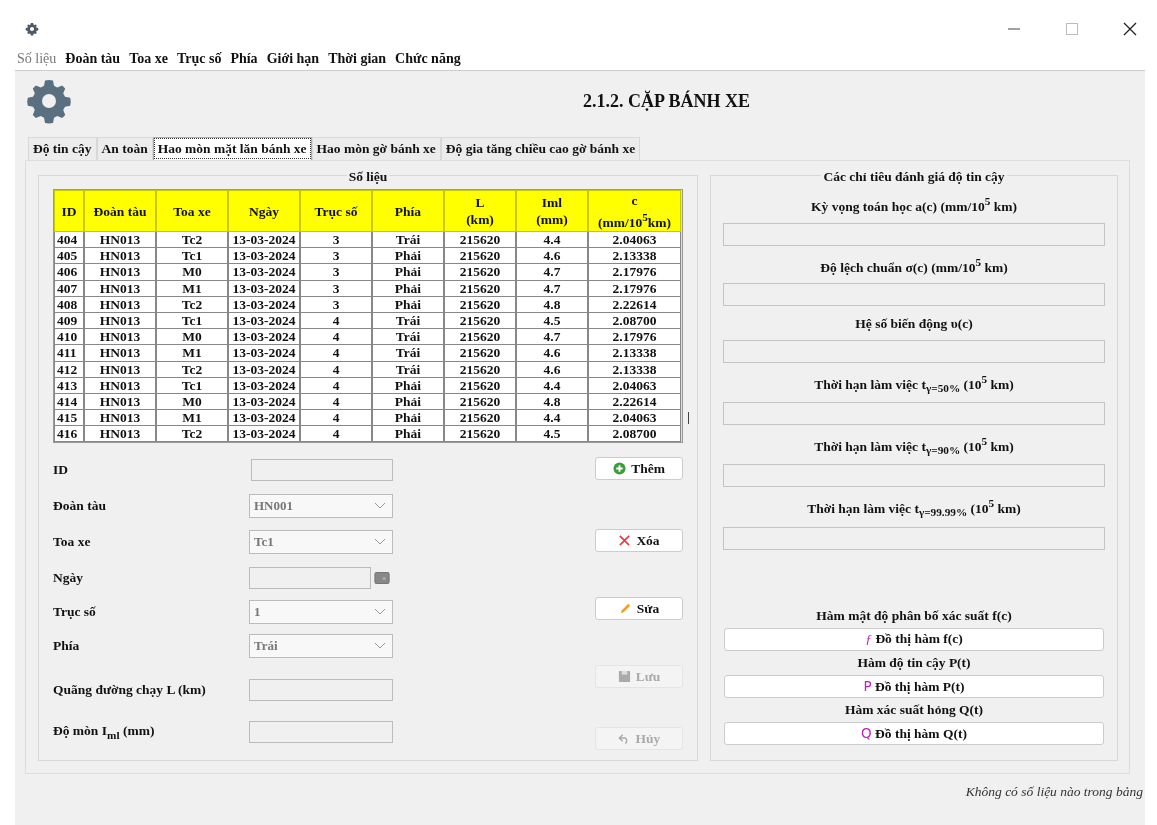 This screenshot has width=1157, height=825. Describe the element at coordinates (264, 211) in the screenshot. I see `column-header: Ngày` at that location.